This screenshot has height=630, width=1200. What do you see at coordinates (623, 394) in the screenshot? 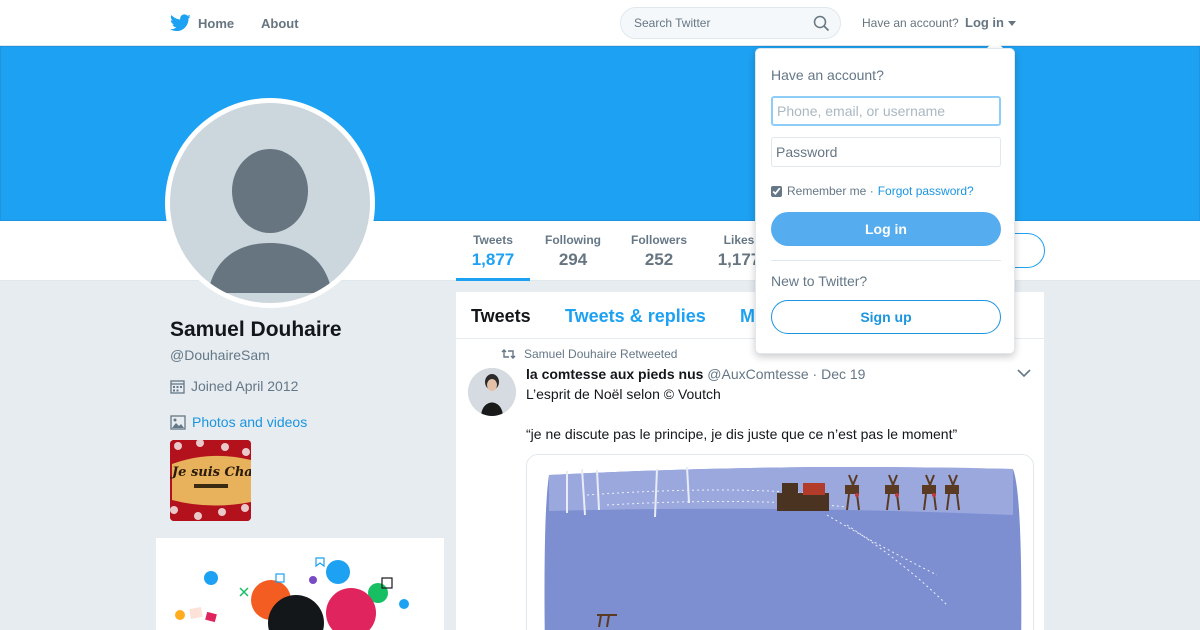
I see `tweet-text-line: L’esprit de Noël selon © Voutch` at bounding box center [623, 394].